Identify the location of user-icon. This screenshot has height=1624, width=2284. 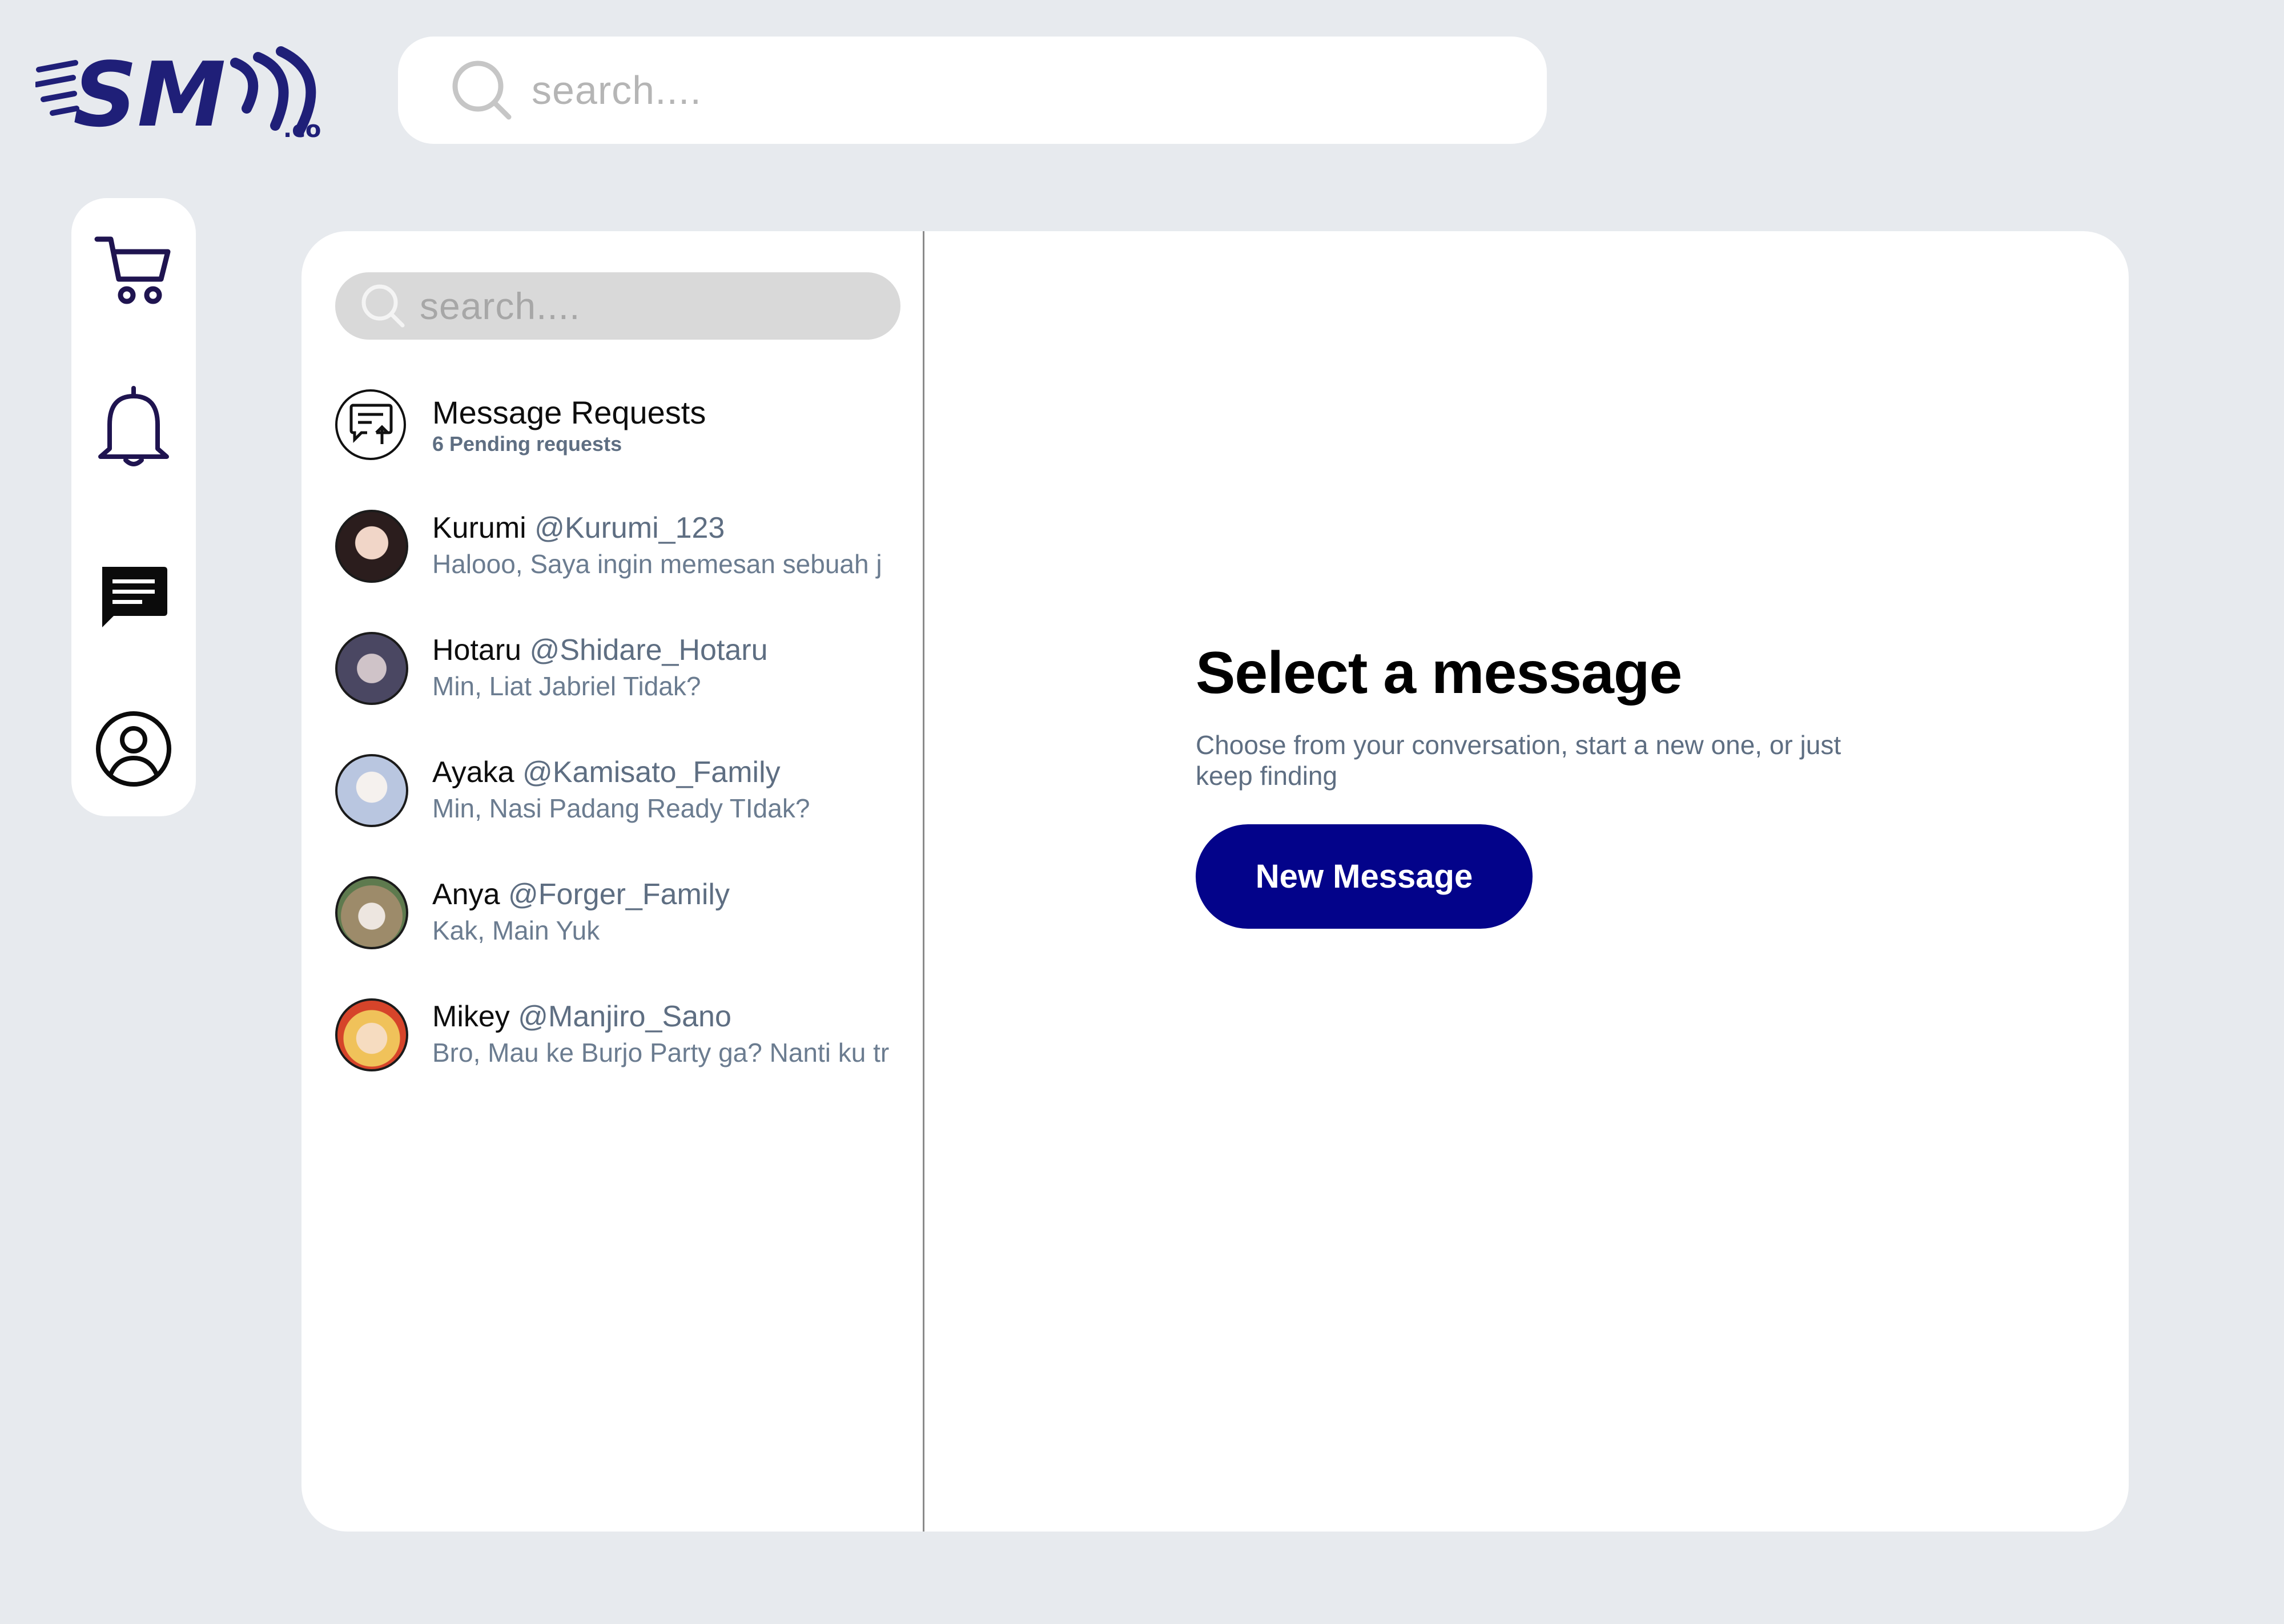
(133, 749).